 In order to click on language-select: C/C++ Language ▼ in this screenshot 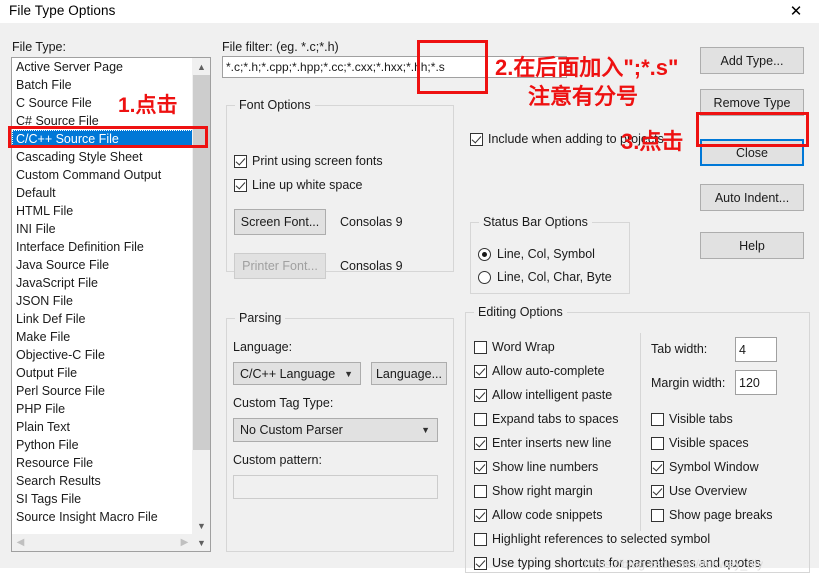, I will do `click(297, 373)`.